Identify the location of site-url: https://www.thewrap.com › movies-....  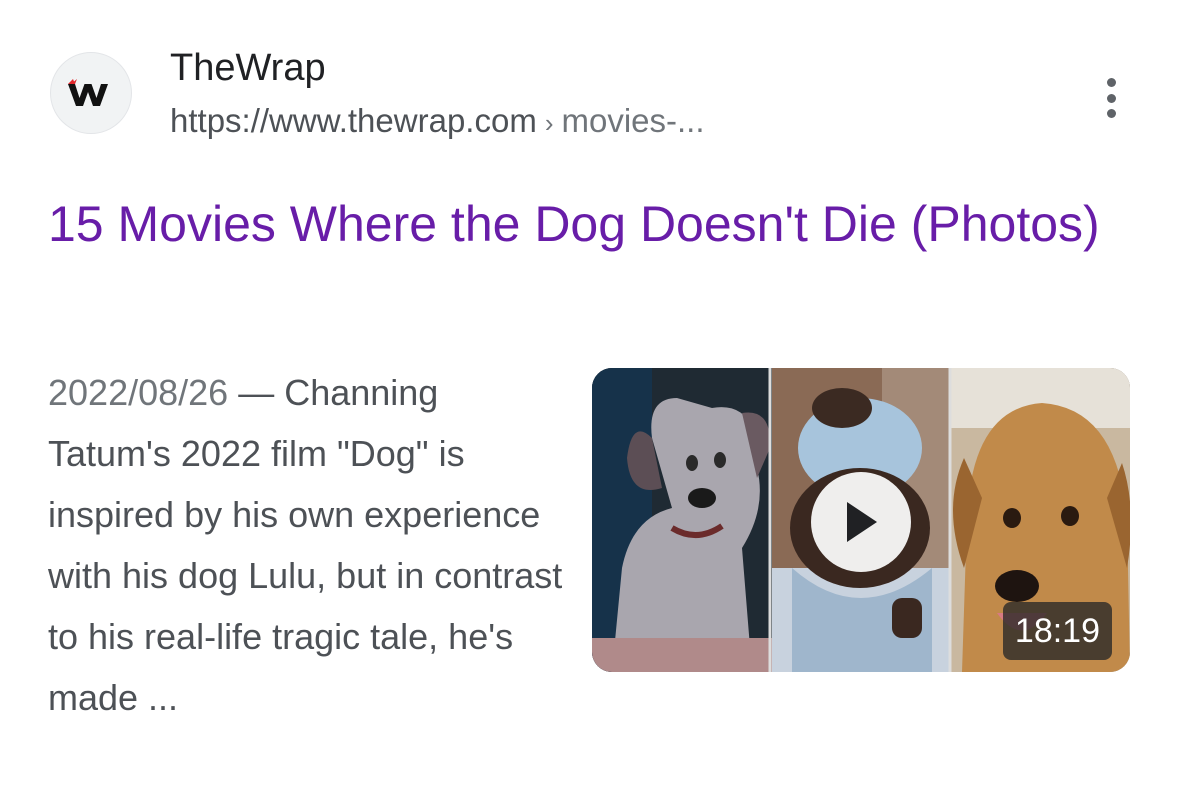
(437, 122).